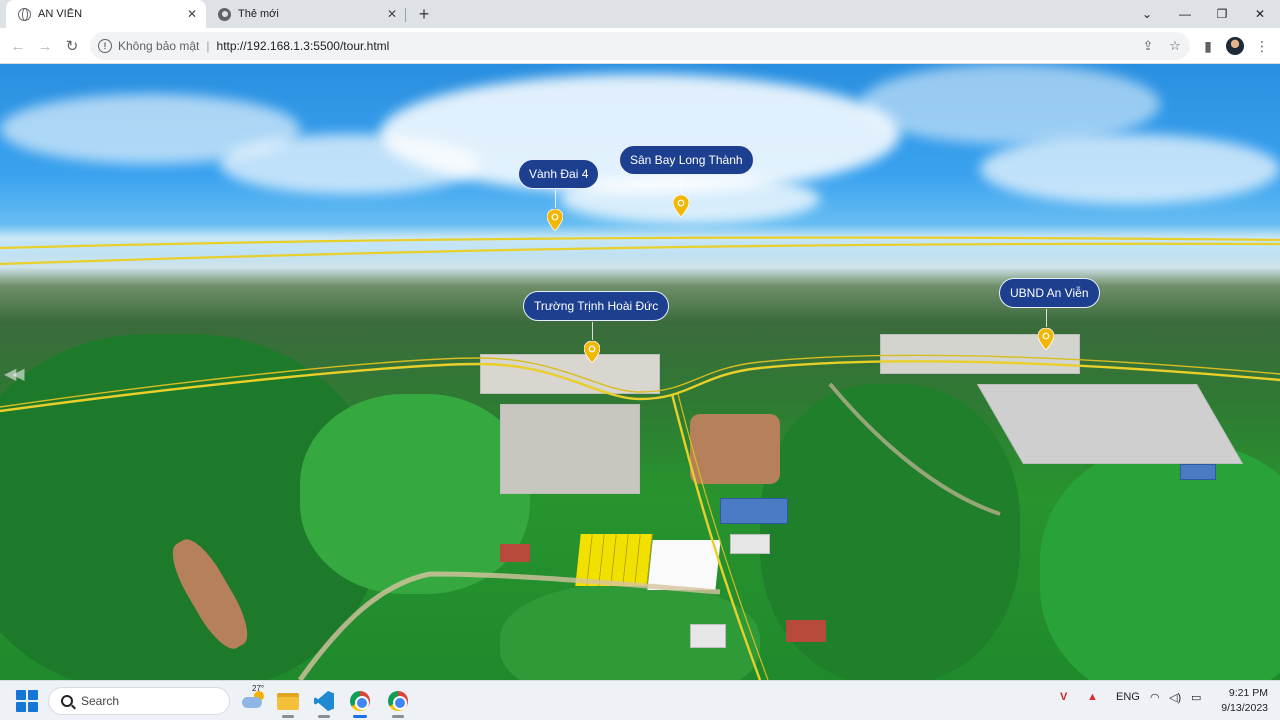 The image size is (1280, 720). Describe the element at coordinates (18, 46) in the screenshot. I see `back-arrow-icon: ←` at that location.